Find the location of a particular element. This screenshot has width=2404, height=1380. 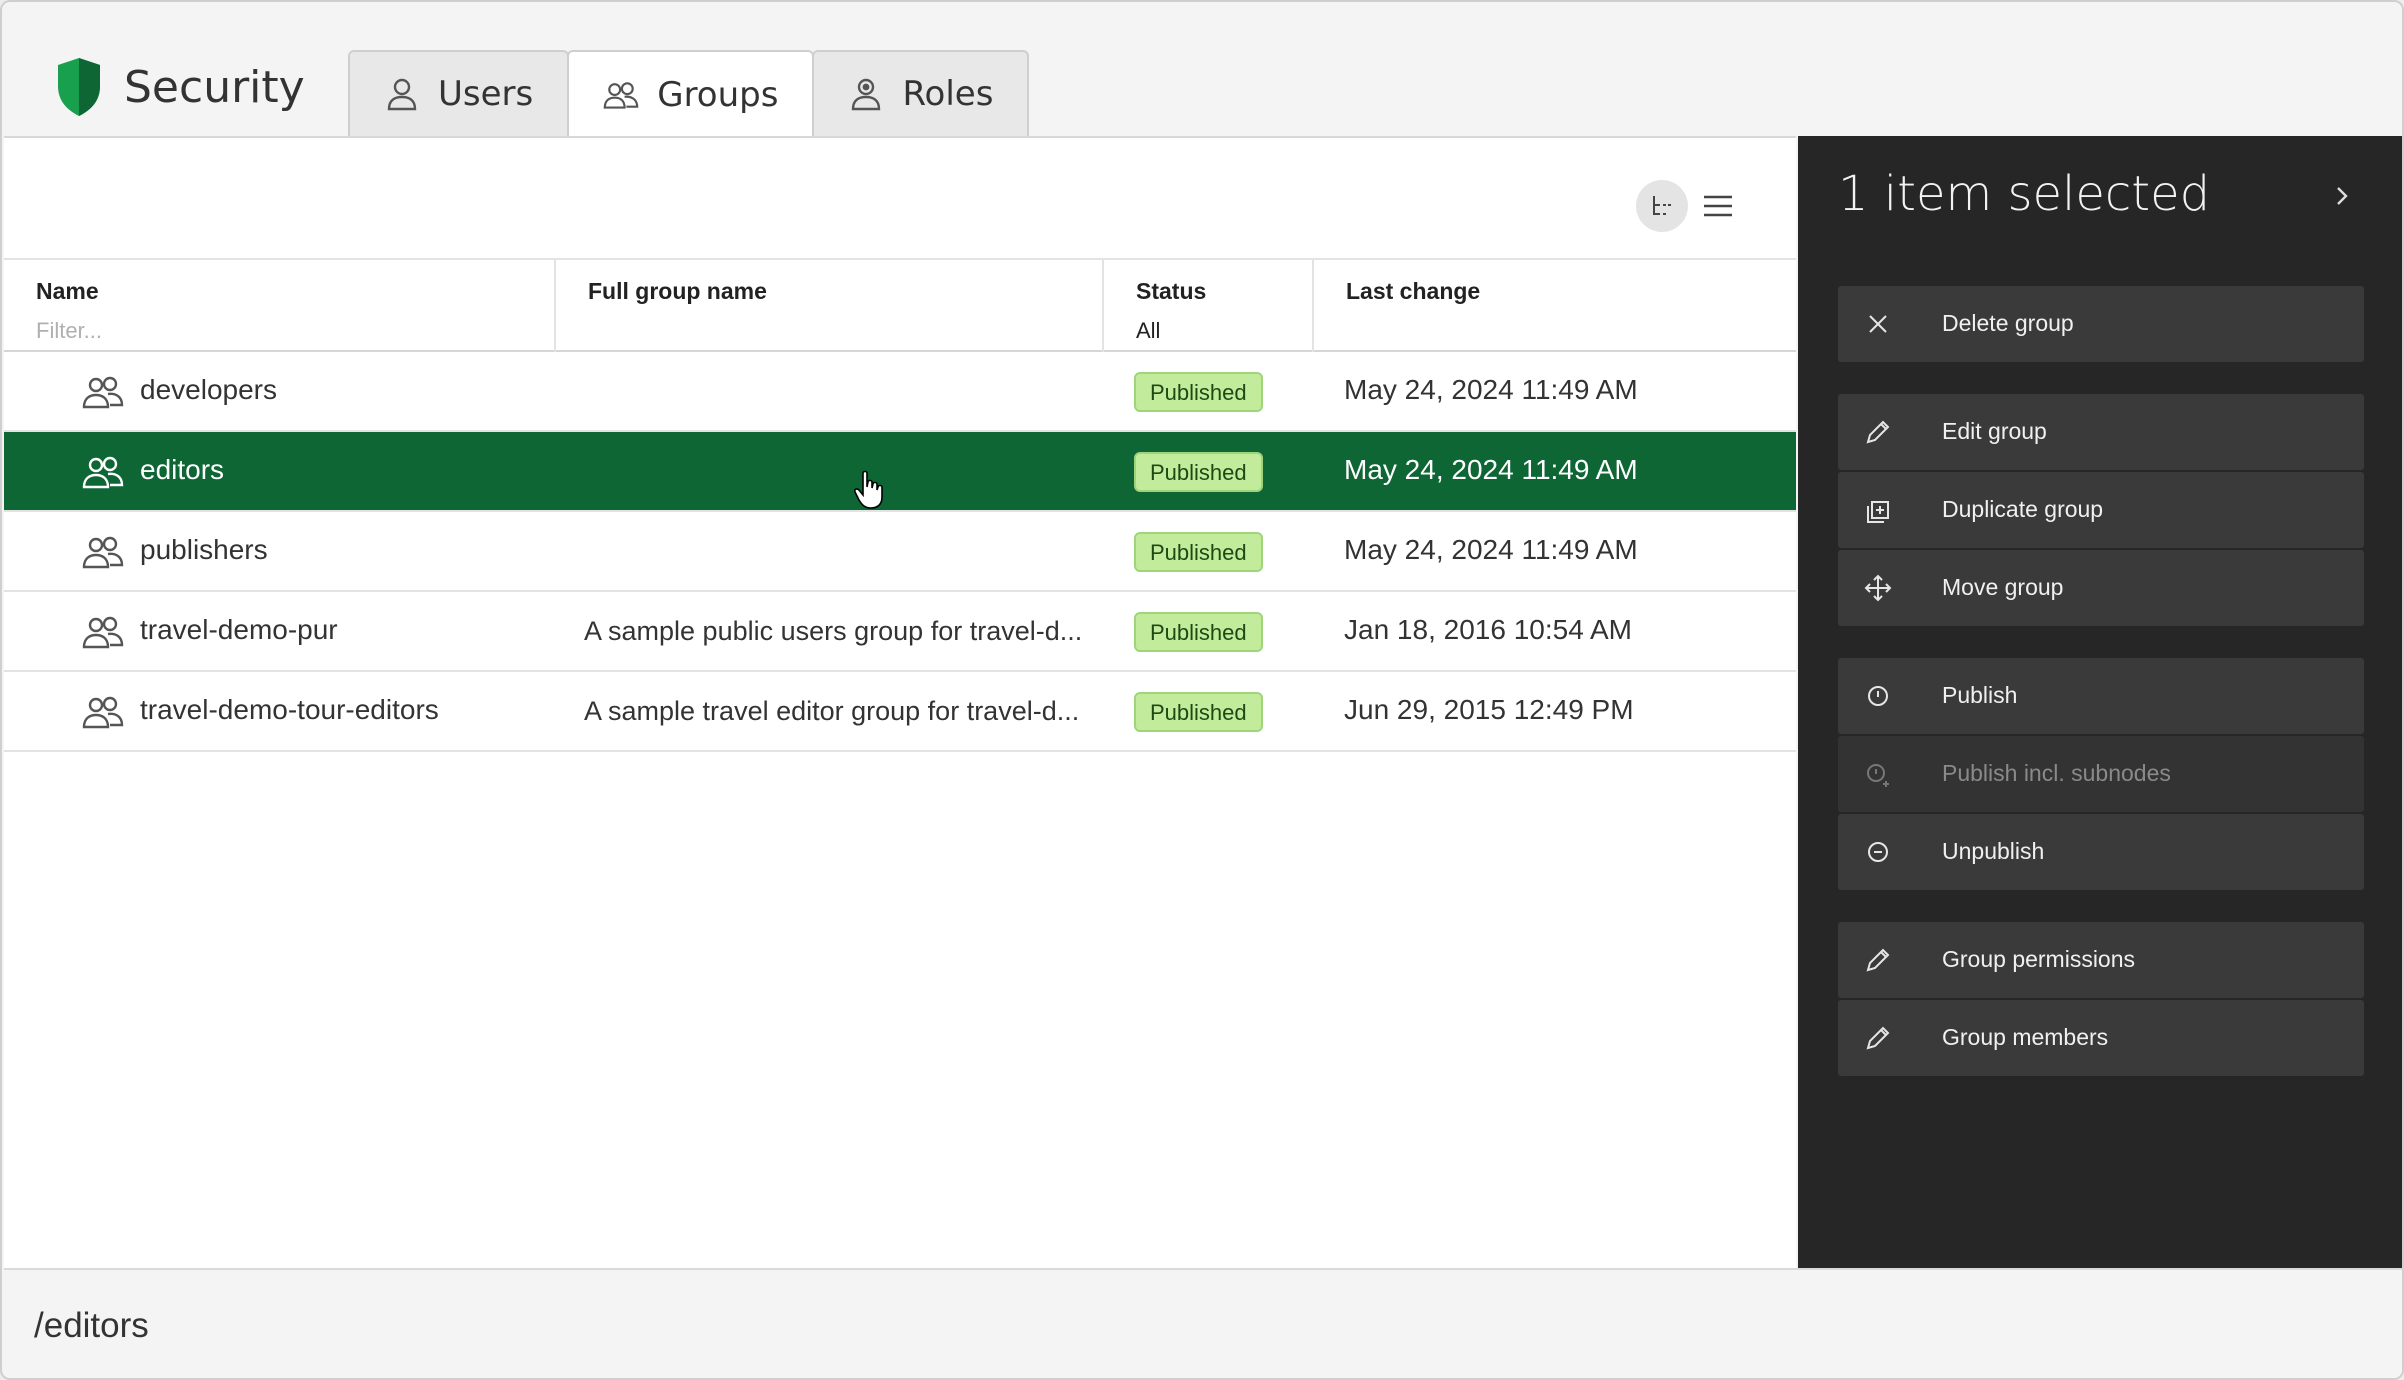

chevron-right-icon is located at coordinates (2342, 196).